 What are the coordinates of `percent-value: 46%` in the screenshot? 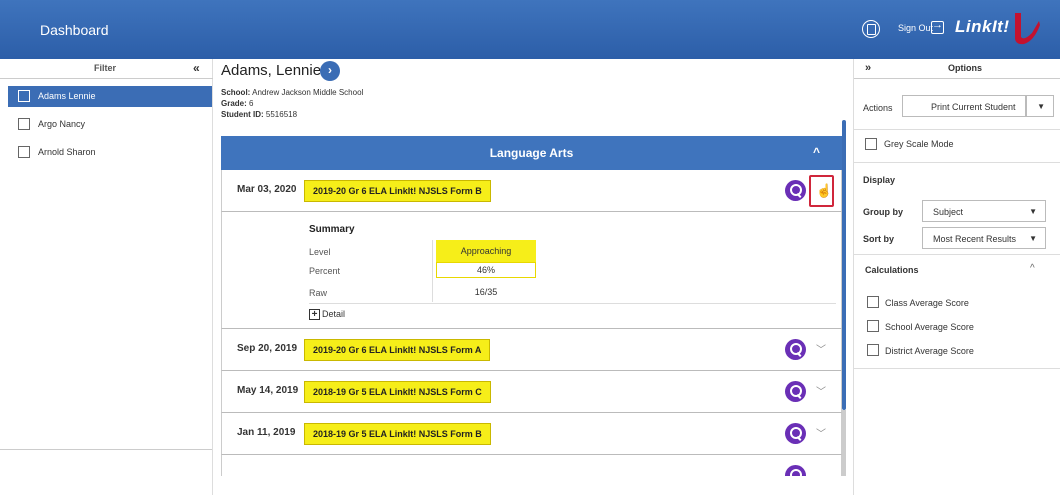 It's located at (486, 270).